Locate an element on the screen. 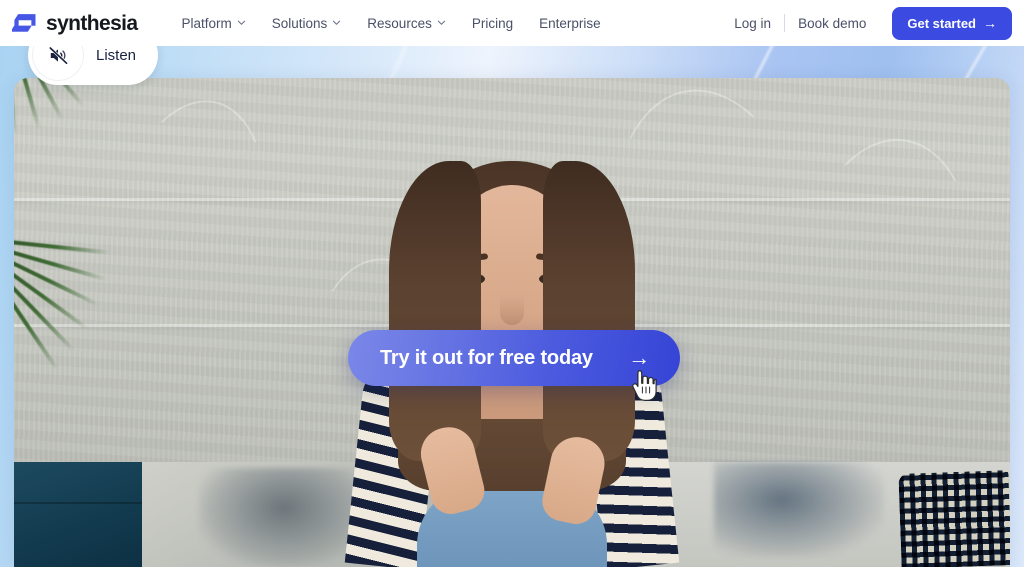 This screenshot has width=1024, height=567. nav-item-platform: Platform is located at coordinates (213, 23).